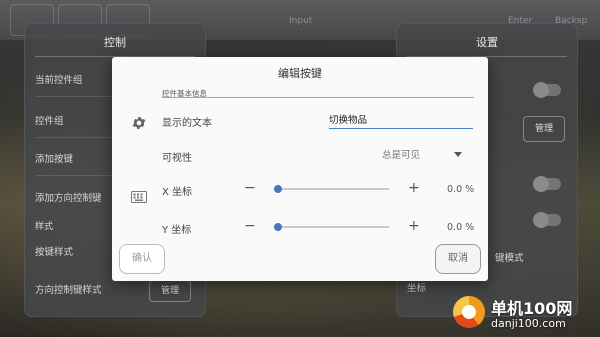 This screenshot has width=600, height=337. I want to click on panel-item-key-style: 按键样式, so click(54, 251).